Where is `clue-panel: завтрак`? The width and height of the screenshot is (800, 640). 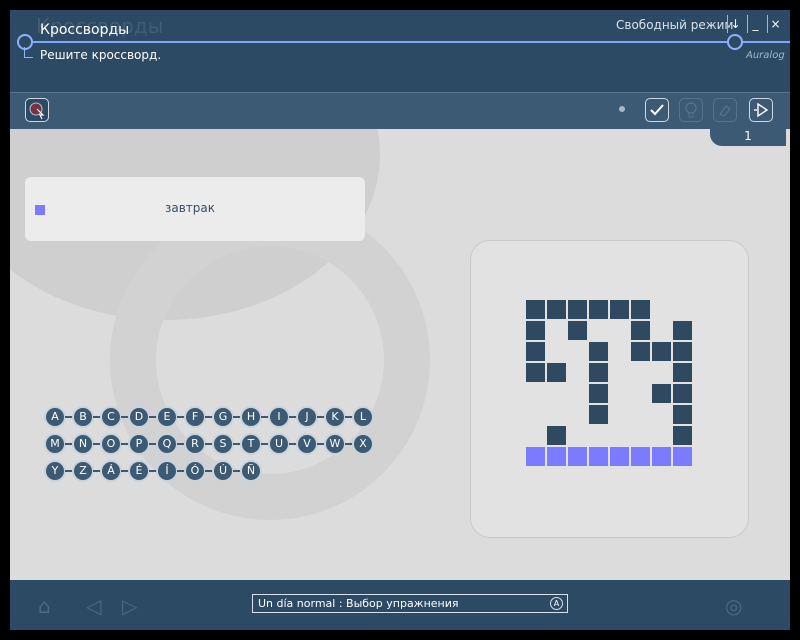
clue-panel: завтрак is located at coordinates (195, 209).